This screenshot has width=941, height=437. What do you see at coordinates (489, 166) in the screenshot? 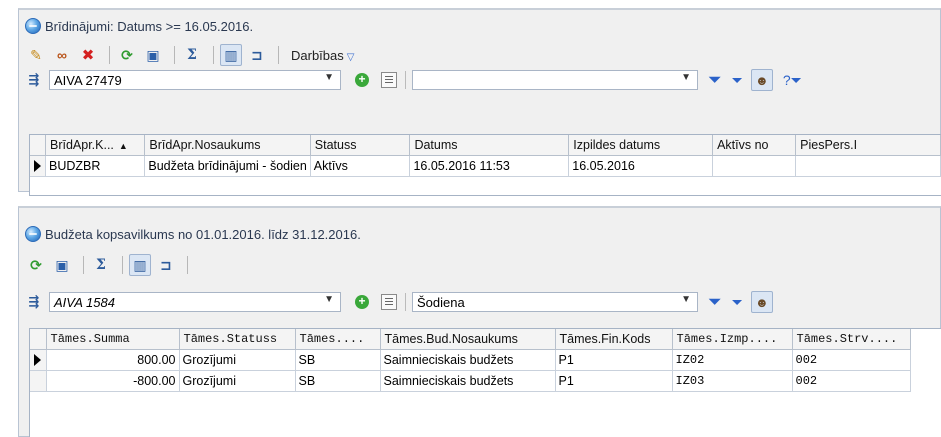
I see `table-cell: 16.05.2016 11:53` at bounding box center [489, 166].